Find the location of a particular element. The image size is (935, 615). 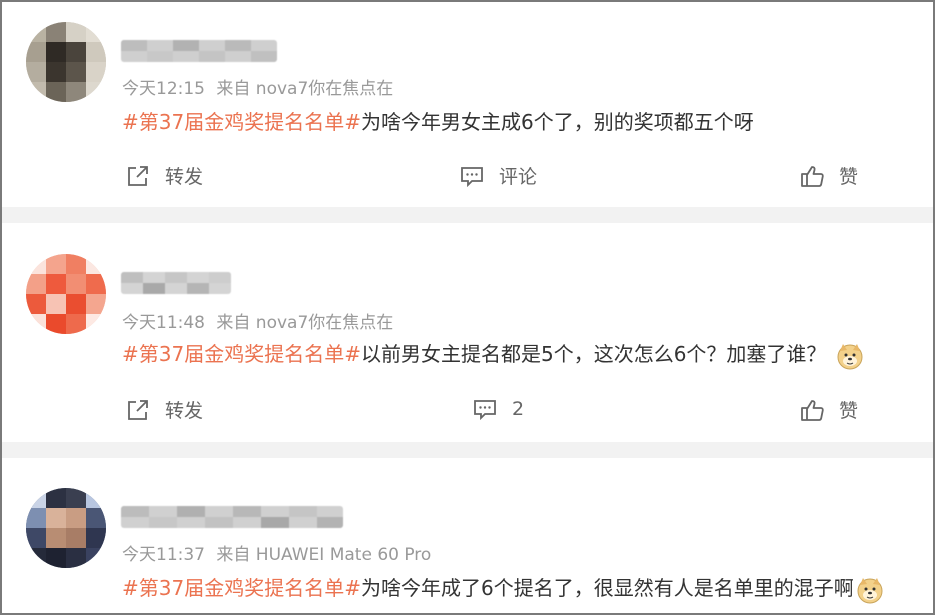

comment-text: #第37届金鸡奖提名名单#以前男女主提名都是5个，这次怎么6个？加塞了谁？ is located at coordinates (493, 354).